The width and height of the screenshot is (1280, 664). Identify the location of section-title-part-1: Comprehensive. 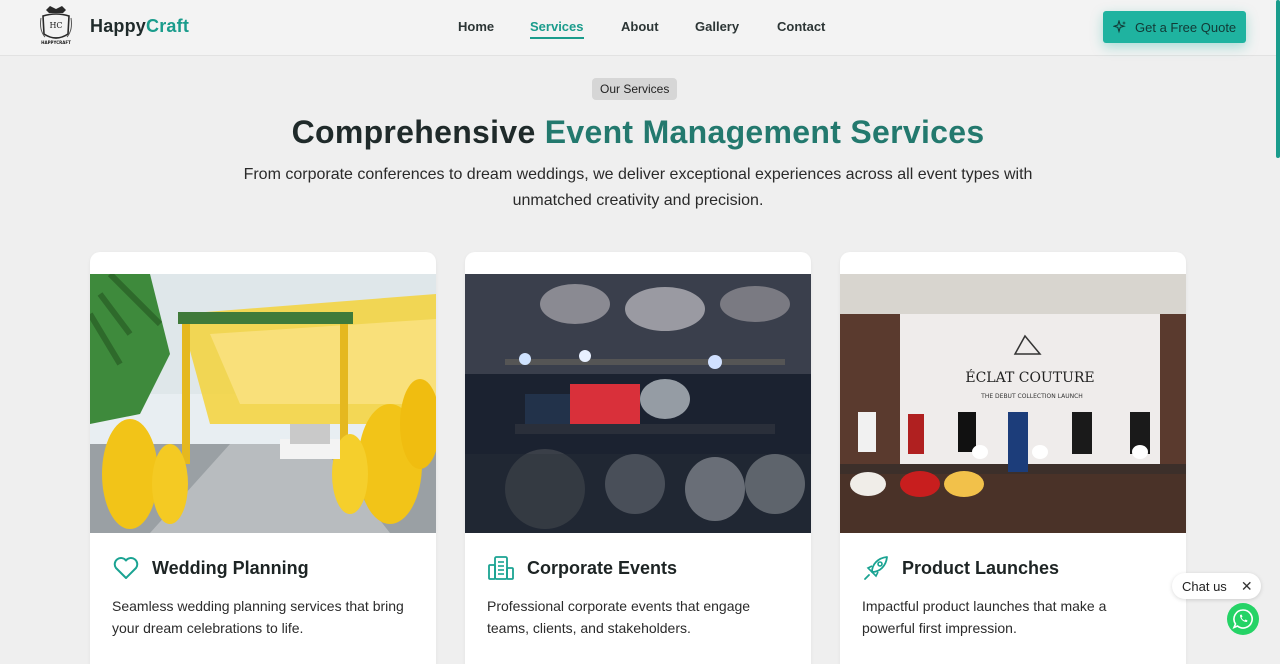
(413, 132).